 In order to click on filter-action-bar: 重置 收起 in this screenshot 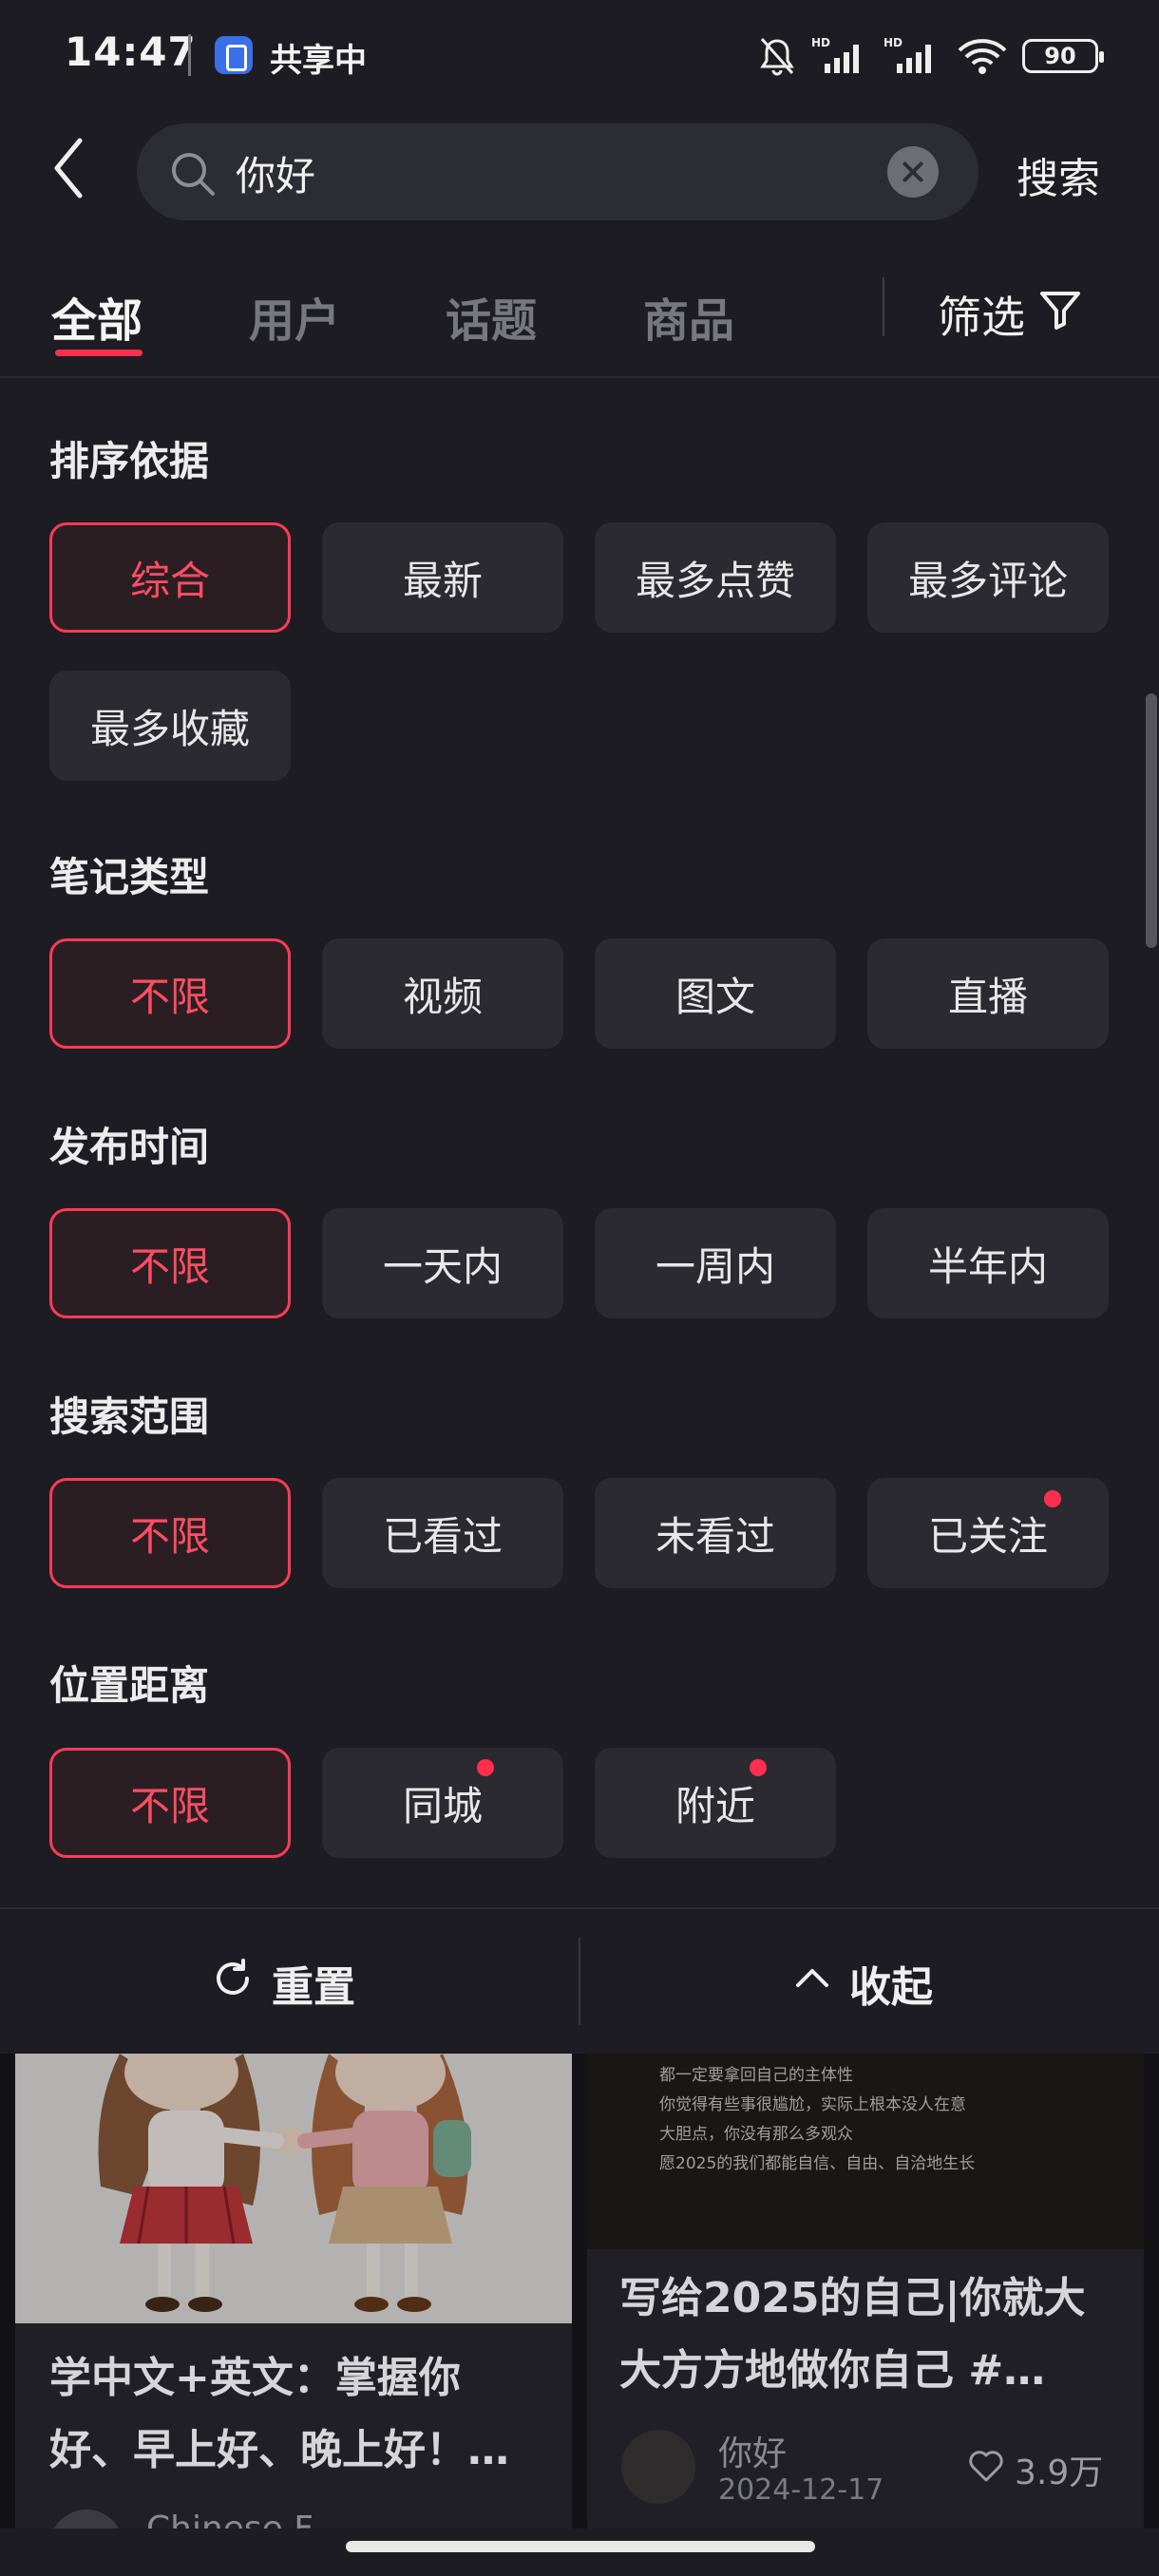, I will do `click(579, 1981)`.